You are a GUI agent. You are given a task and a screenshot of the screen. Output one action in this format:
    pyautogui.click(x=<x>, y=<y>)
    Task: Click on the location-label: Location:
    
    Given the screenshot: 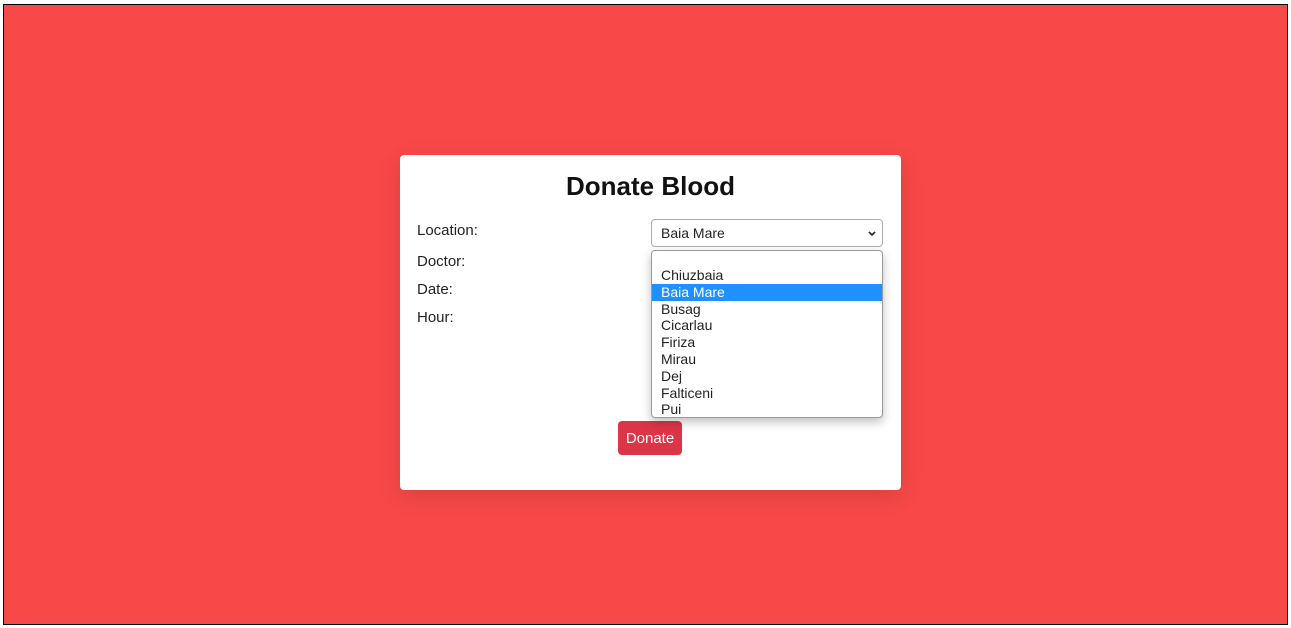 What is the action you would take?
    pyautogui.click(x=447, y=230)
    